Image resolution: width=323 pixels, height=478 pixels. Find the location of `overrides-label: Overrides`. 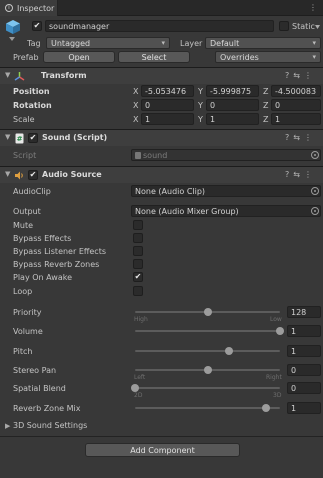

overrides-label: Overrides is located at coordinates (239, 57).